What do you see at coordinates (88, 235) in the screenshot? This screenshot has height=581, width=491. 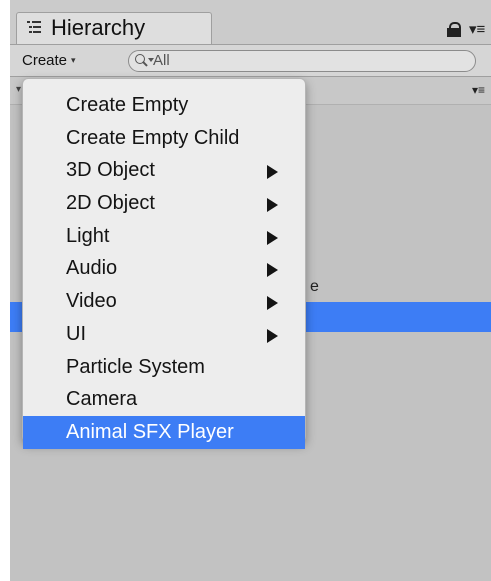 I see `menu-item-label: Light` at bounding box center [88, 235].